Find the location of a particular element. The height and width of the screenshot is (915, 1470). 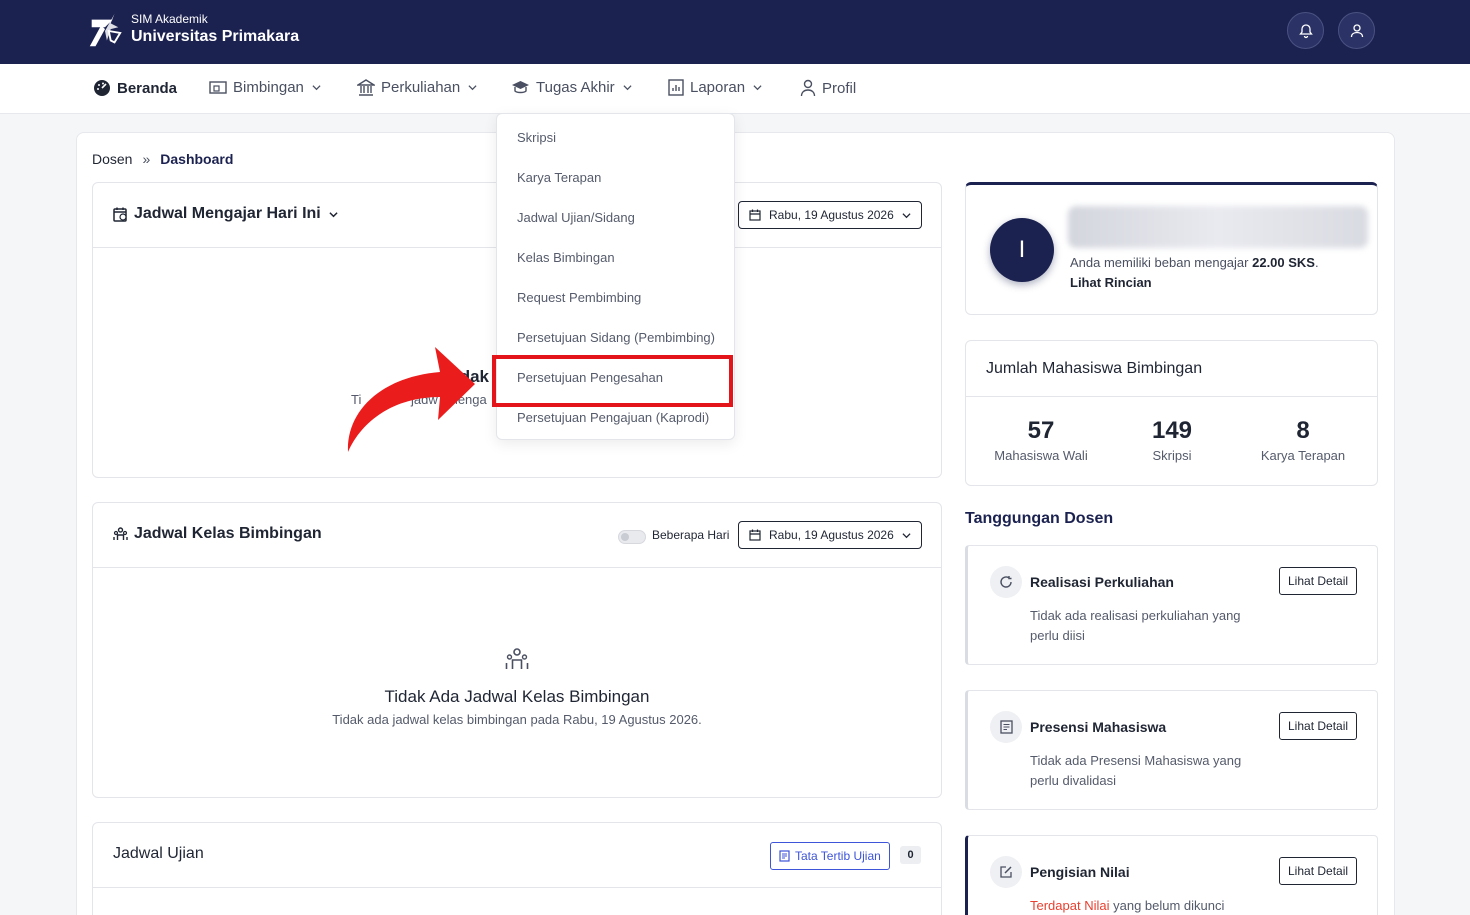

nav-laporan: Laporan is located at coordinates (715, 87).